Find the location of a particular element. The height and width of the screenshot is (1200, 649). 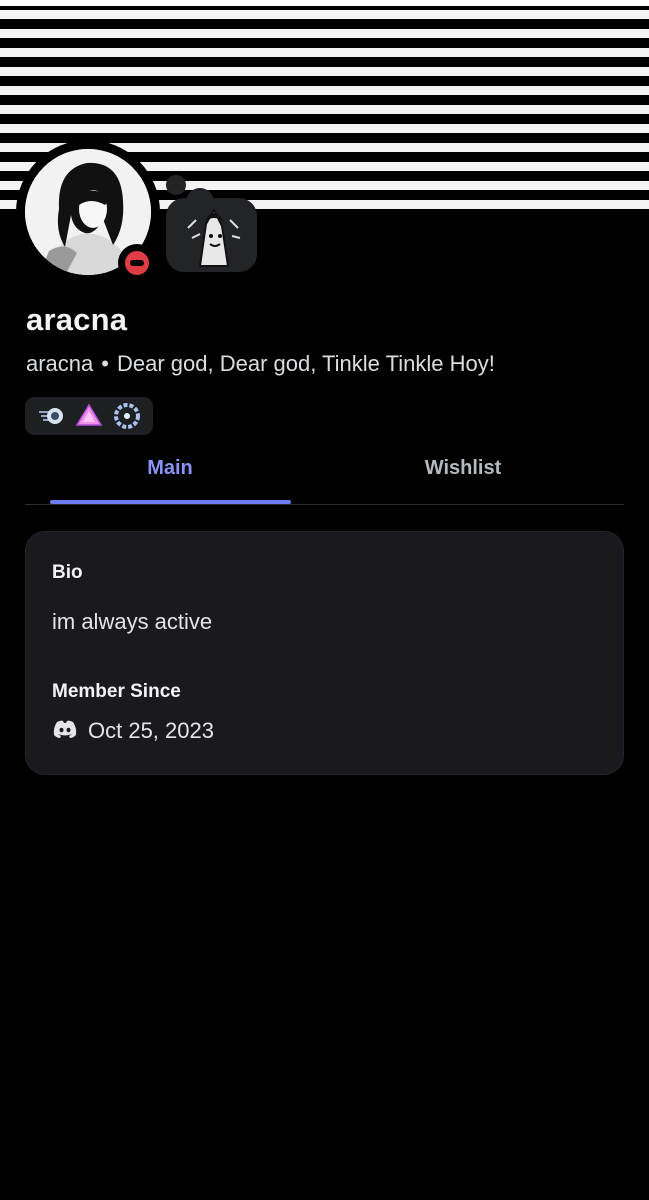

bio-text: im always active is located at coordinates (132, 621).